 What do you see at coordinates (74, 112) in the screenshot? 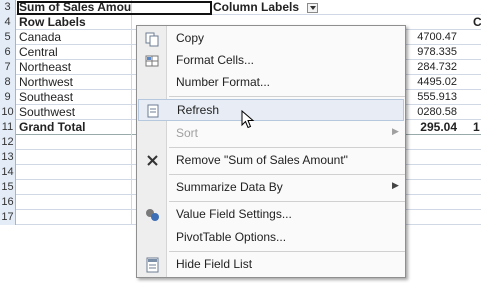
I see `row-label-cell: Southwest` at bounding box center [74, 112].